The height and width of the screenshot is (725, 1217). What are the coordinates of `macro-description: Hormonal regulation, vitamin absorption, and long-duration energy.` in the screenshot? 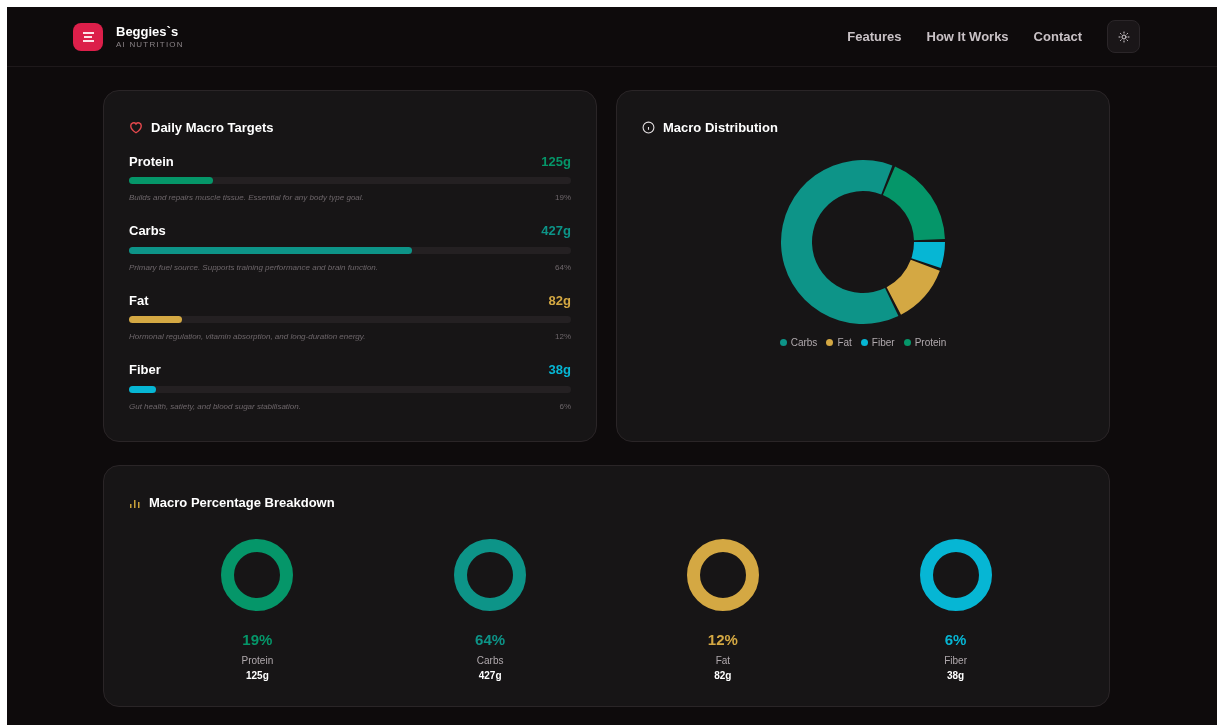 It's located at (247, 337).